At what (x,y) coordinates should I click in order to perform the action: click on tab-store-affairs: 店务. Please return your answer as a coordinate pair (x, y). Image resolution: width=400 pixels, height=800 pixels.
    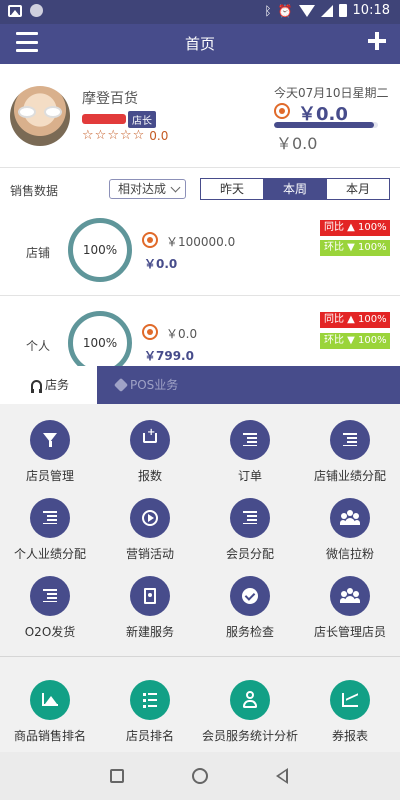
    Looking at the image, I should click on (48, 385).